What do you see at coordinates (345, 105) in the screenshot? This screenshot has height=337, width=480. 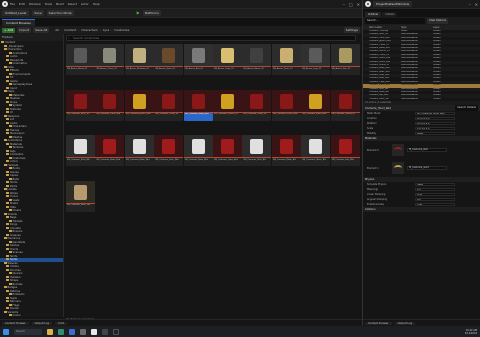 I see `asset-tile: SM_Costume_Shield_01` at bounding box center [345, 105].